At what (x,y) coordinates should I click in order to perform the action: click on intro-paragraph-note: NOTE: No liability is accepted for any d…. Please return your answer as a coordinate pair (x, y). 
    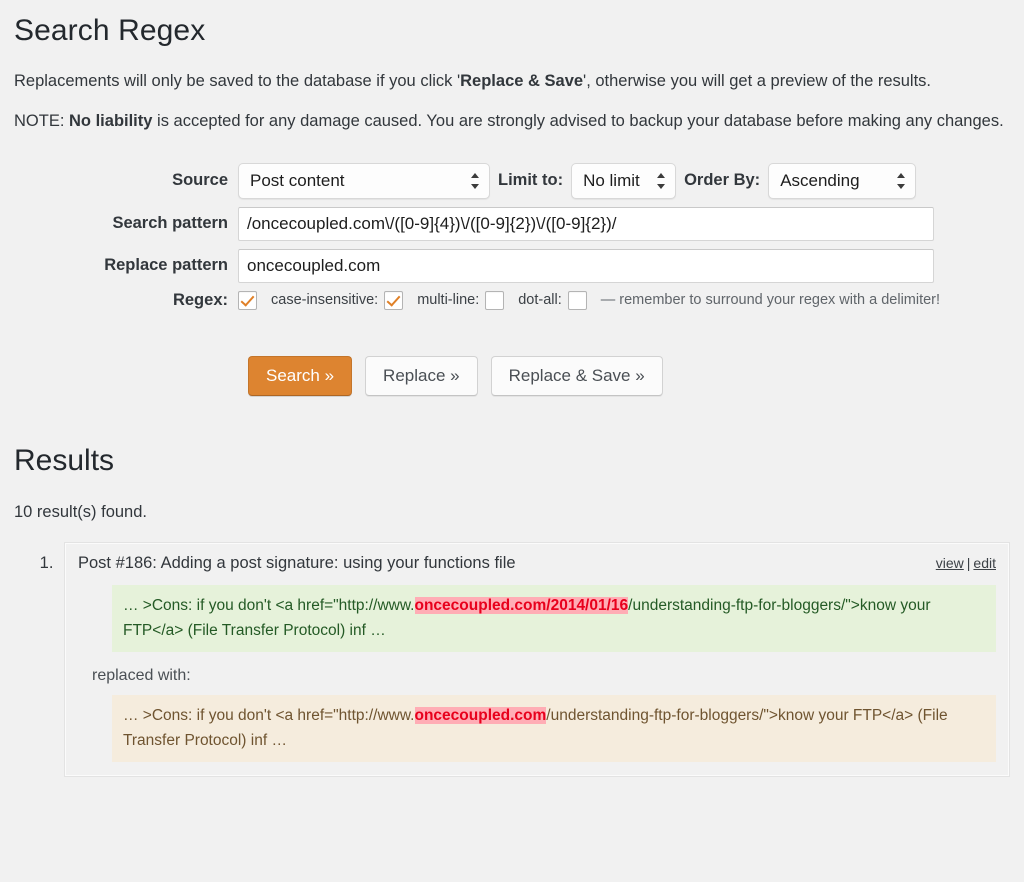
    Looking at the image, I should click on (512, 122).